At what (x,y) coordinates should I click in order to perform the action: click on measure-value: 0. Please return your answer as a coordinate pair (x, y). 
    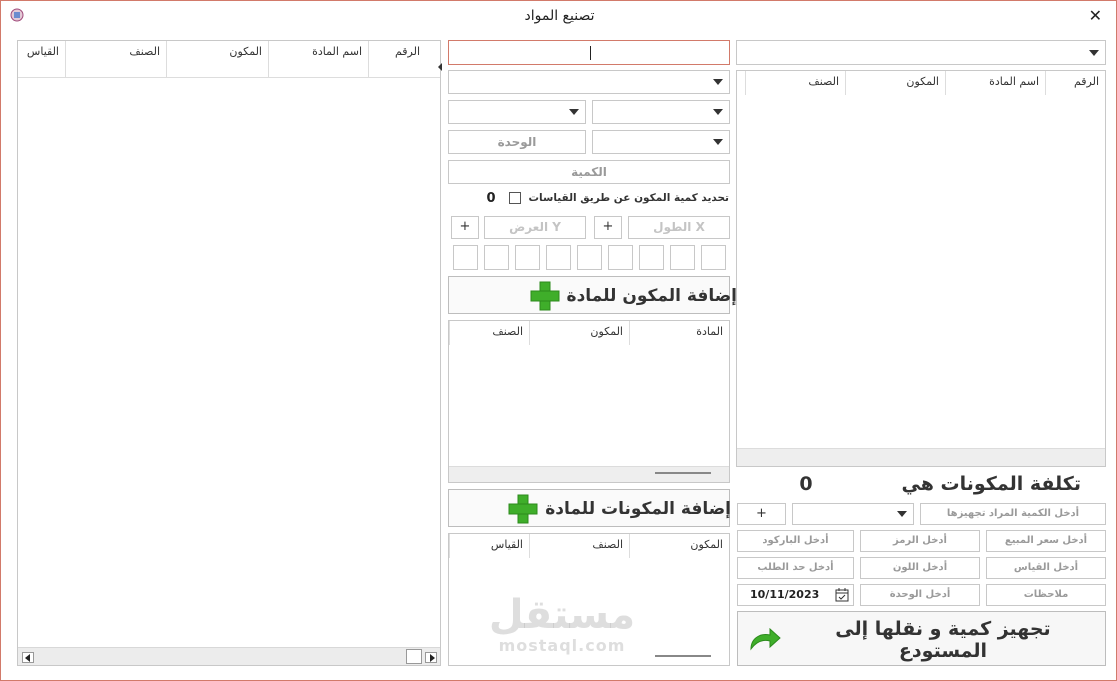
    Looking at the image, I should click on (491, 198).